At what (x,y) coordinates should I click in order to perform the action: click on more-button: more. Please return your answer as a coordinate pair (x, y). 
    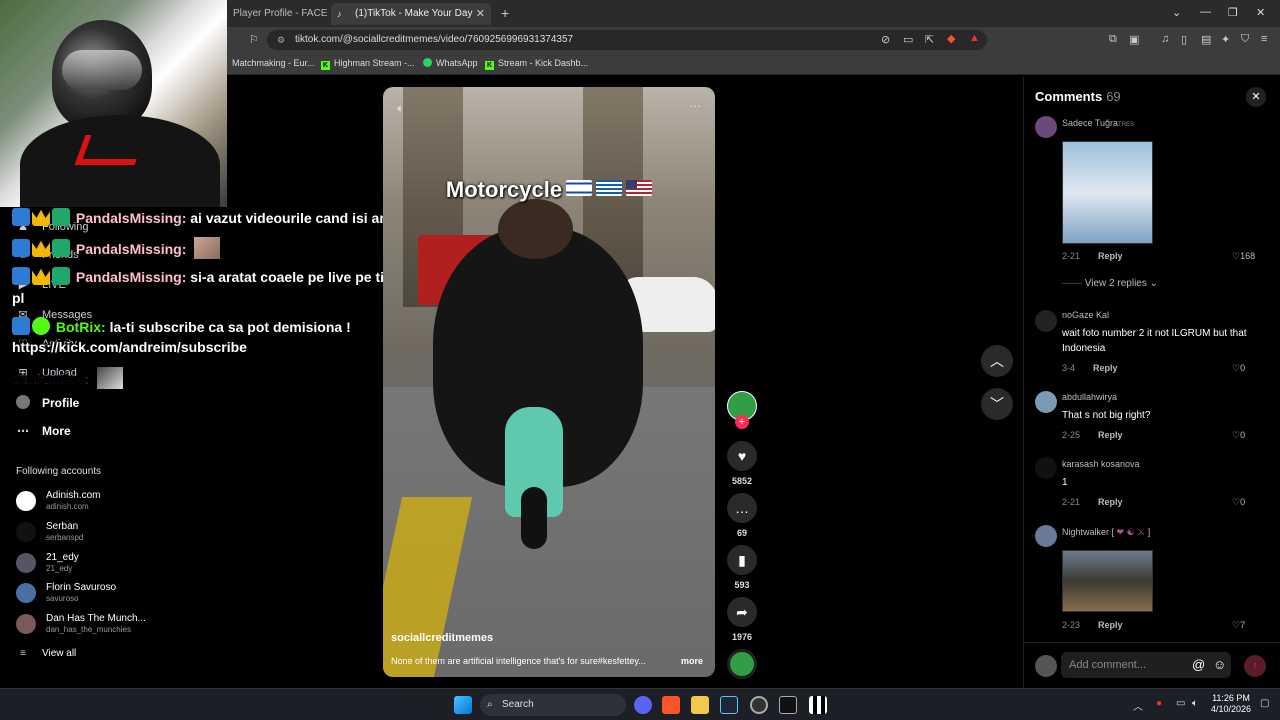
    Looking at the image, I should click on (692, 661).